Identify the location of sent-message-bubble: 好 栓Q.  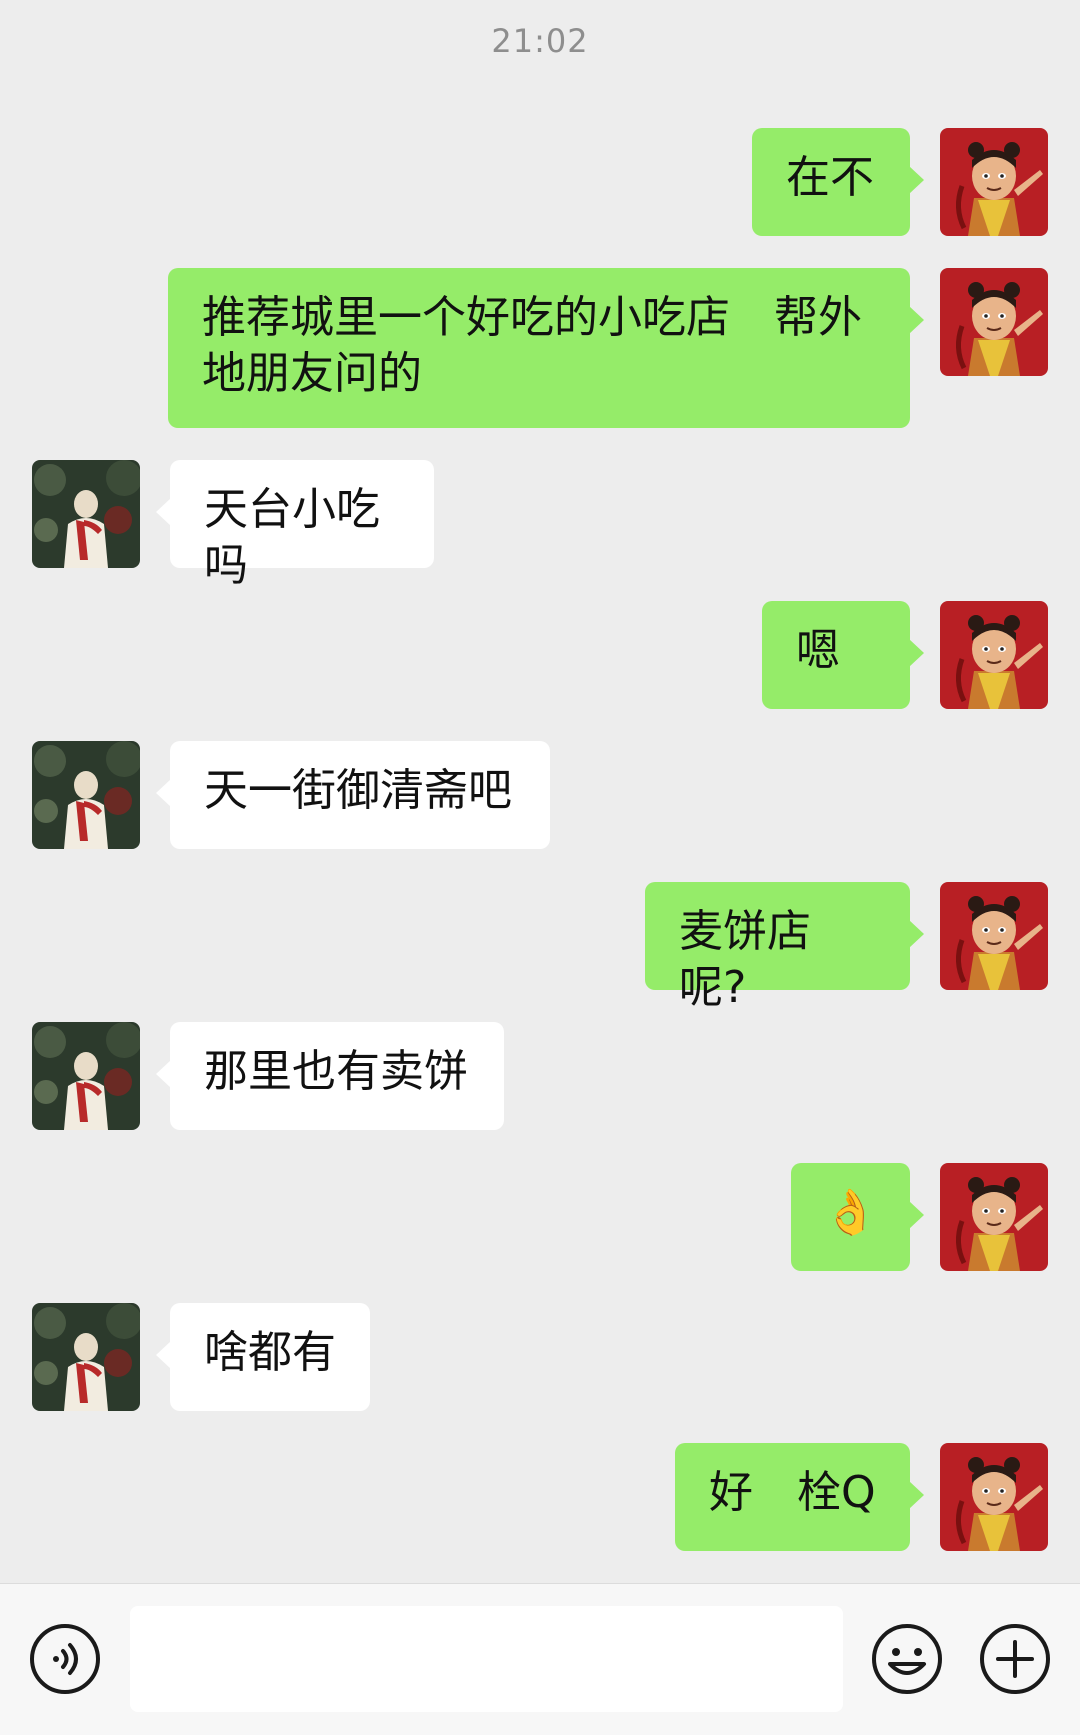
(799, 1497).